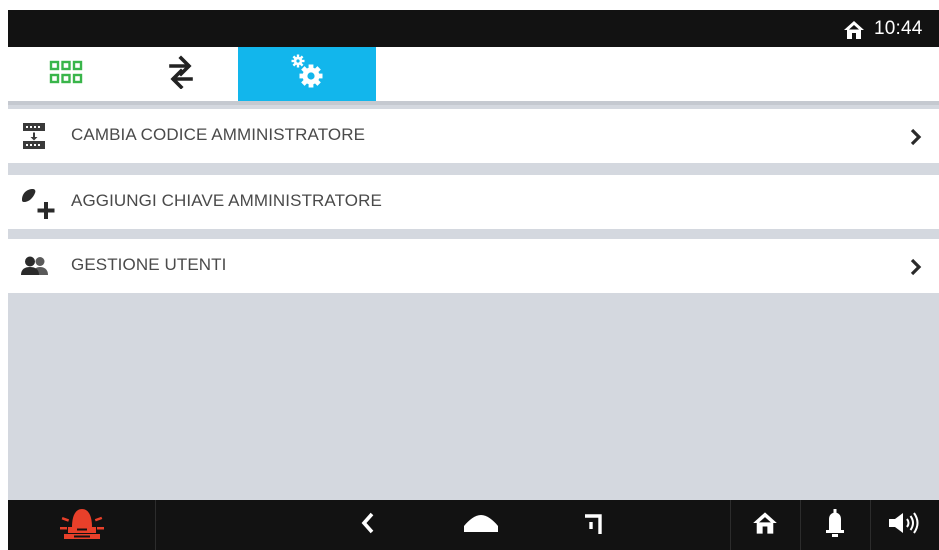 Image resolution: width=939 pixels, height=550 pixels. I want to click on notifications-button, so click(835, 525).